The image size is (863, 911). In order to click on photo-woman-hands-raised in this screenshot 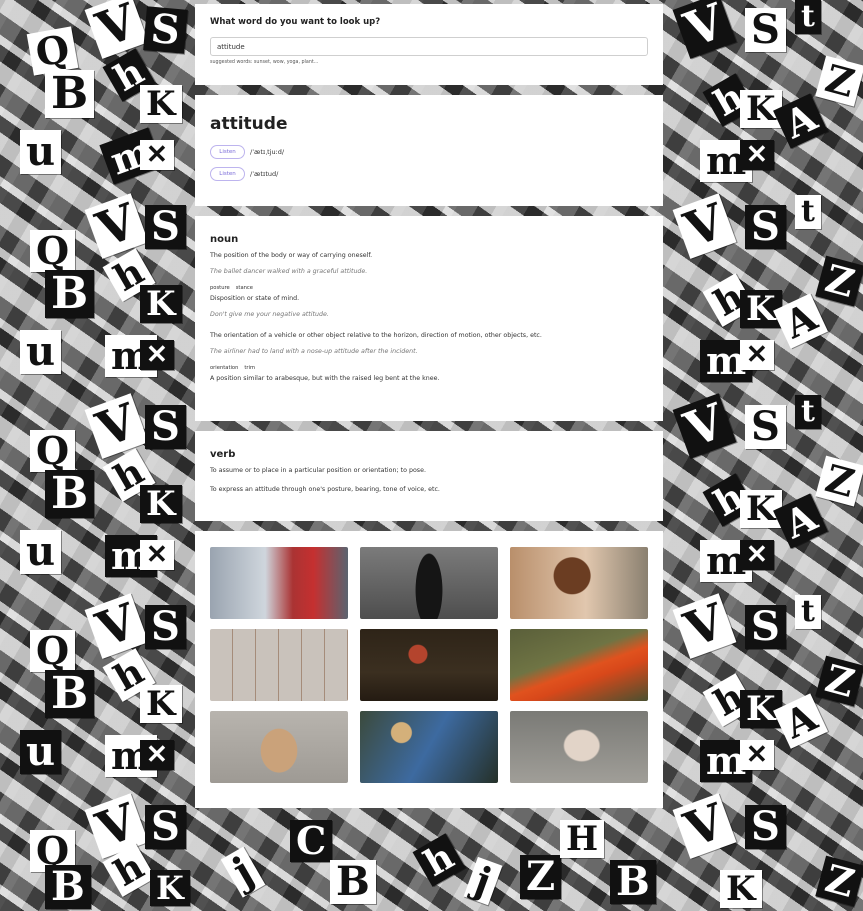, I will do `click(579, 747)`.